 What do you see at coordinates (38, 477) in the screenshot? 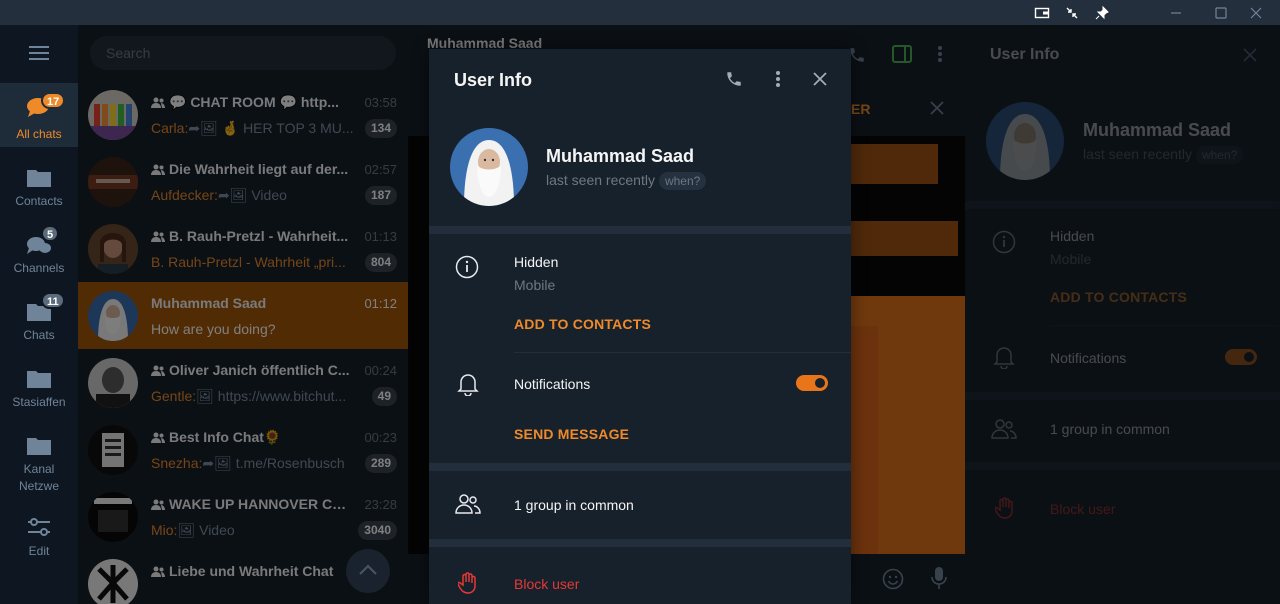
I see `folder-label: Kanal Netzwe` at bounding box center [38, 477].